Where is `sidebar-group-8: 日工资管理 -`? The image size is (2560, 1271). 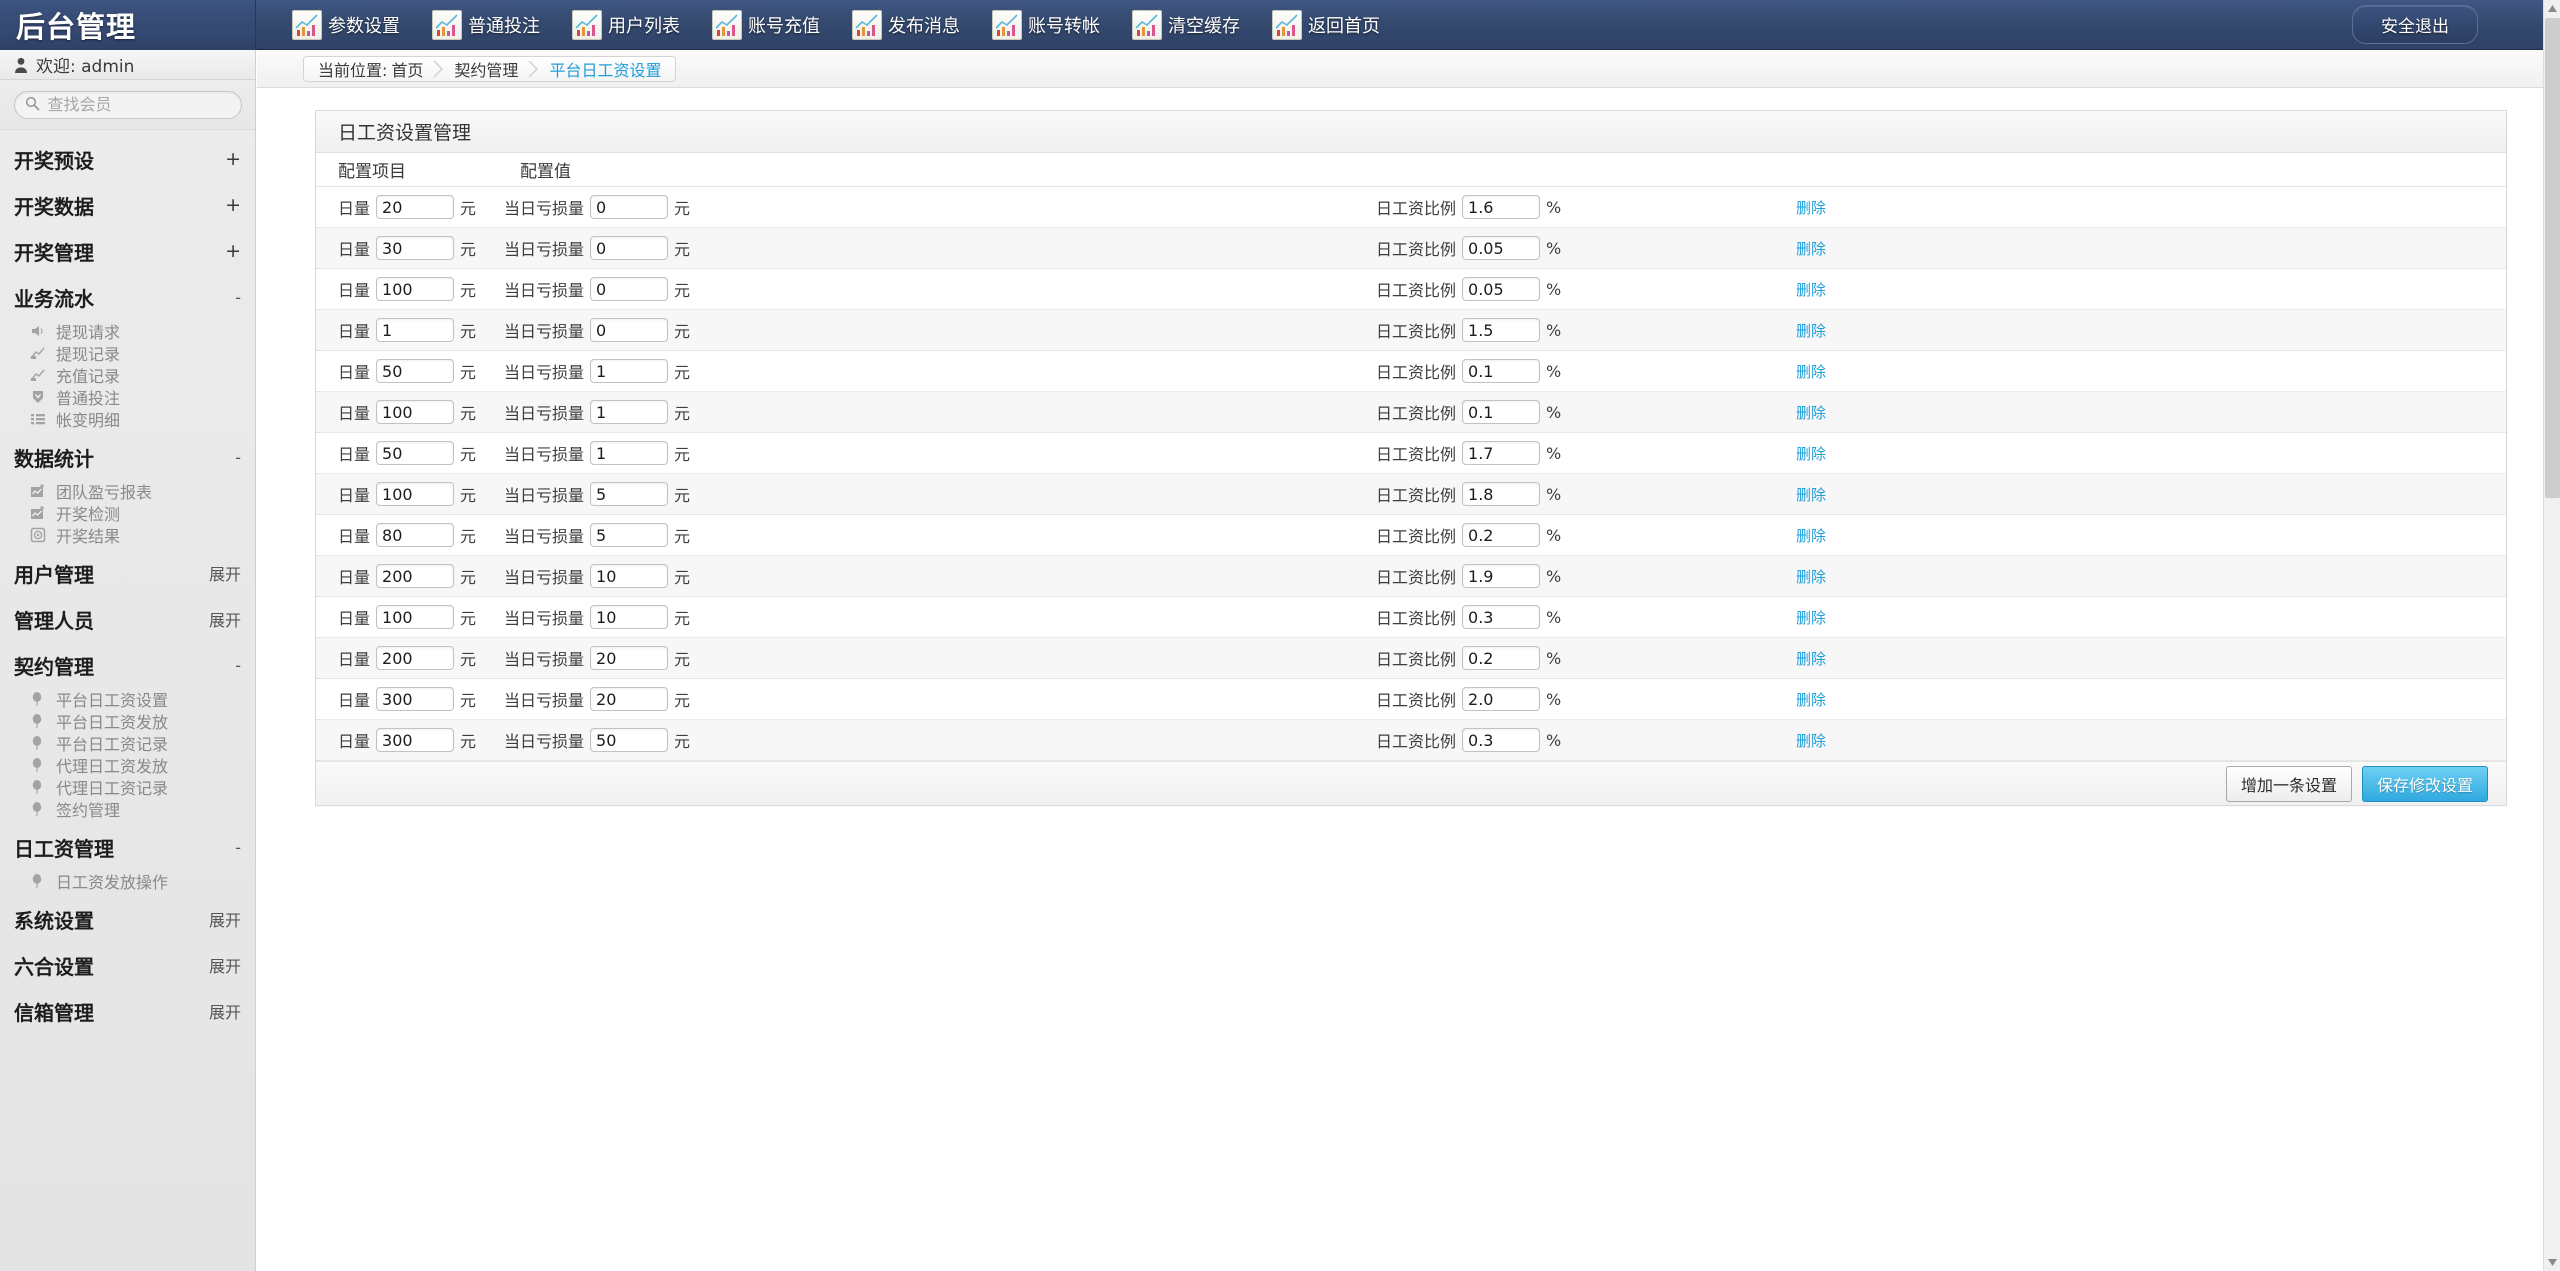 sidebar-group-8: 日工资管理 - is located at coordinates (127, 847).